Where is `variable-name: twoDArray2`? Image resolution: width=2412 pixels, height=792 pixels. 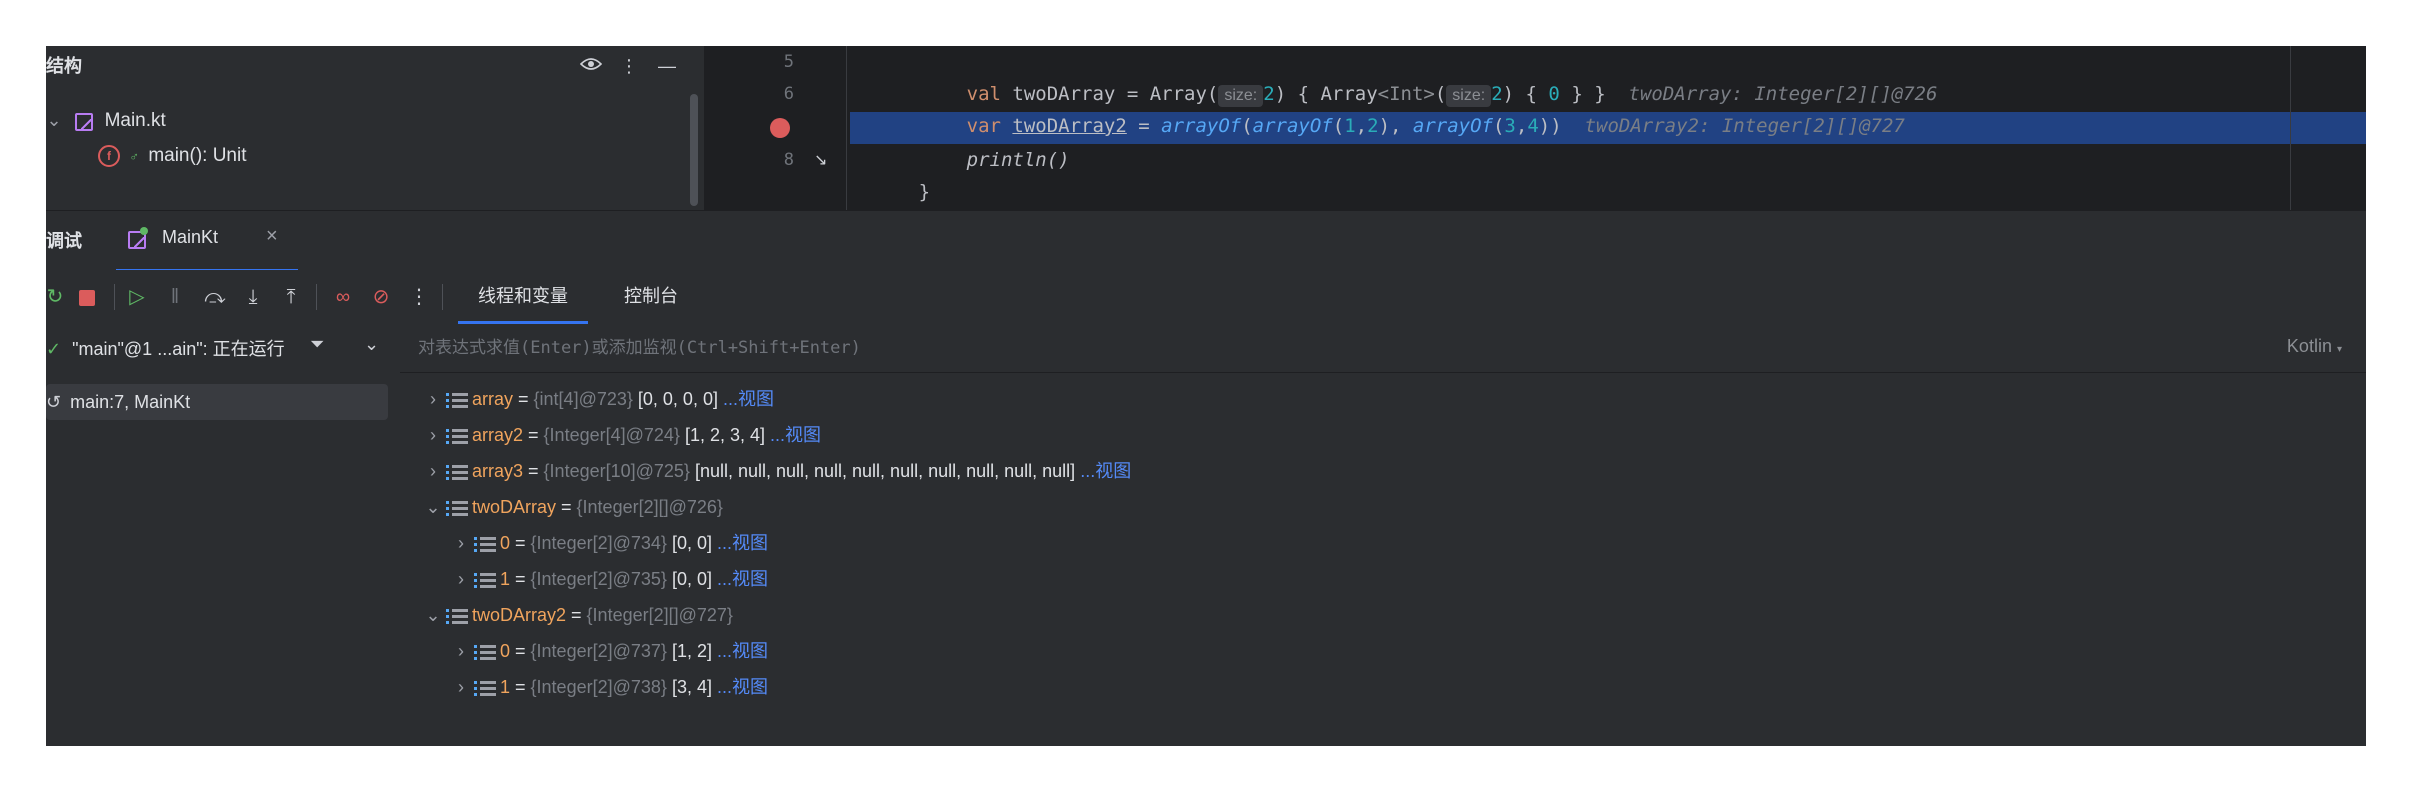
variable-name: twoDArray2 is located at coordinates (519, 615).